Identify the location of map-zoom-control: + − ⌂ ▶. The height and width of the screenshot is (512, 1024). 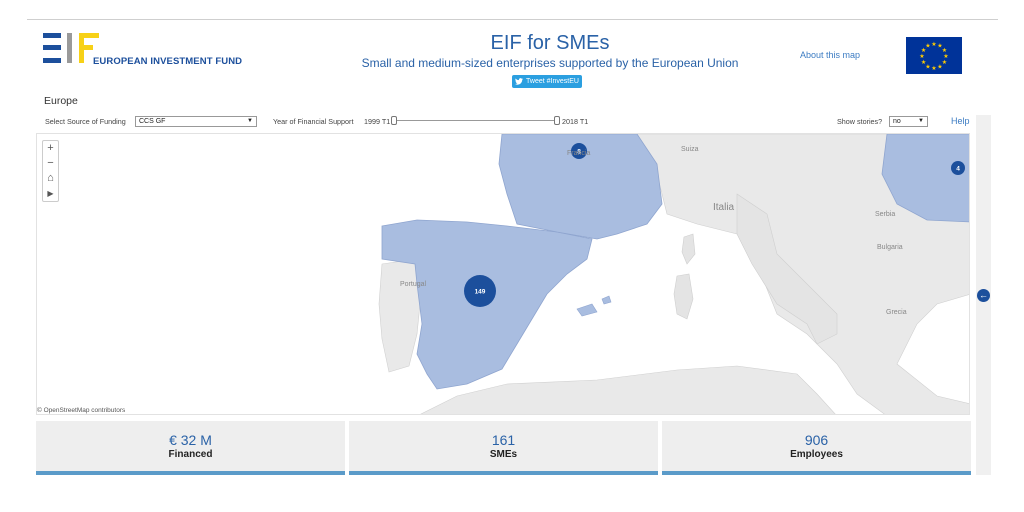
(50, 171).